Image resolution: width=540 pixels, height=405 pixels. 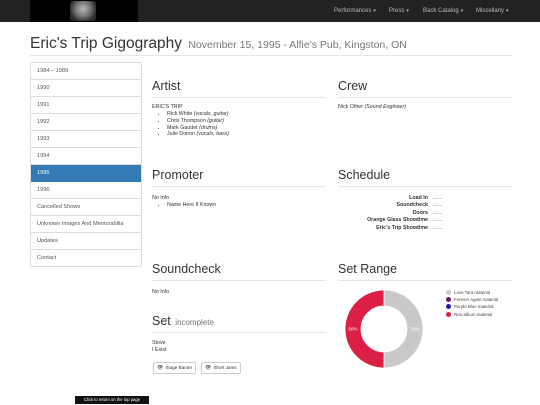 I want to click on sidebar-item-1993: 1993, so click(x=86, y=139).